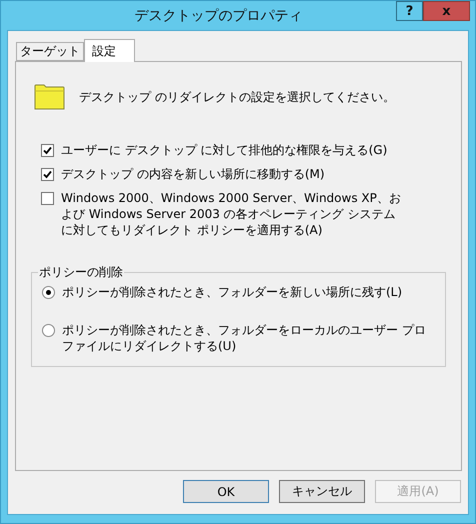  Describe the element at coordinates (409, 11) in the screenshot. I see `help-button: ?` at that location.